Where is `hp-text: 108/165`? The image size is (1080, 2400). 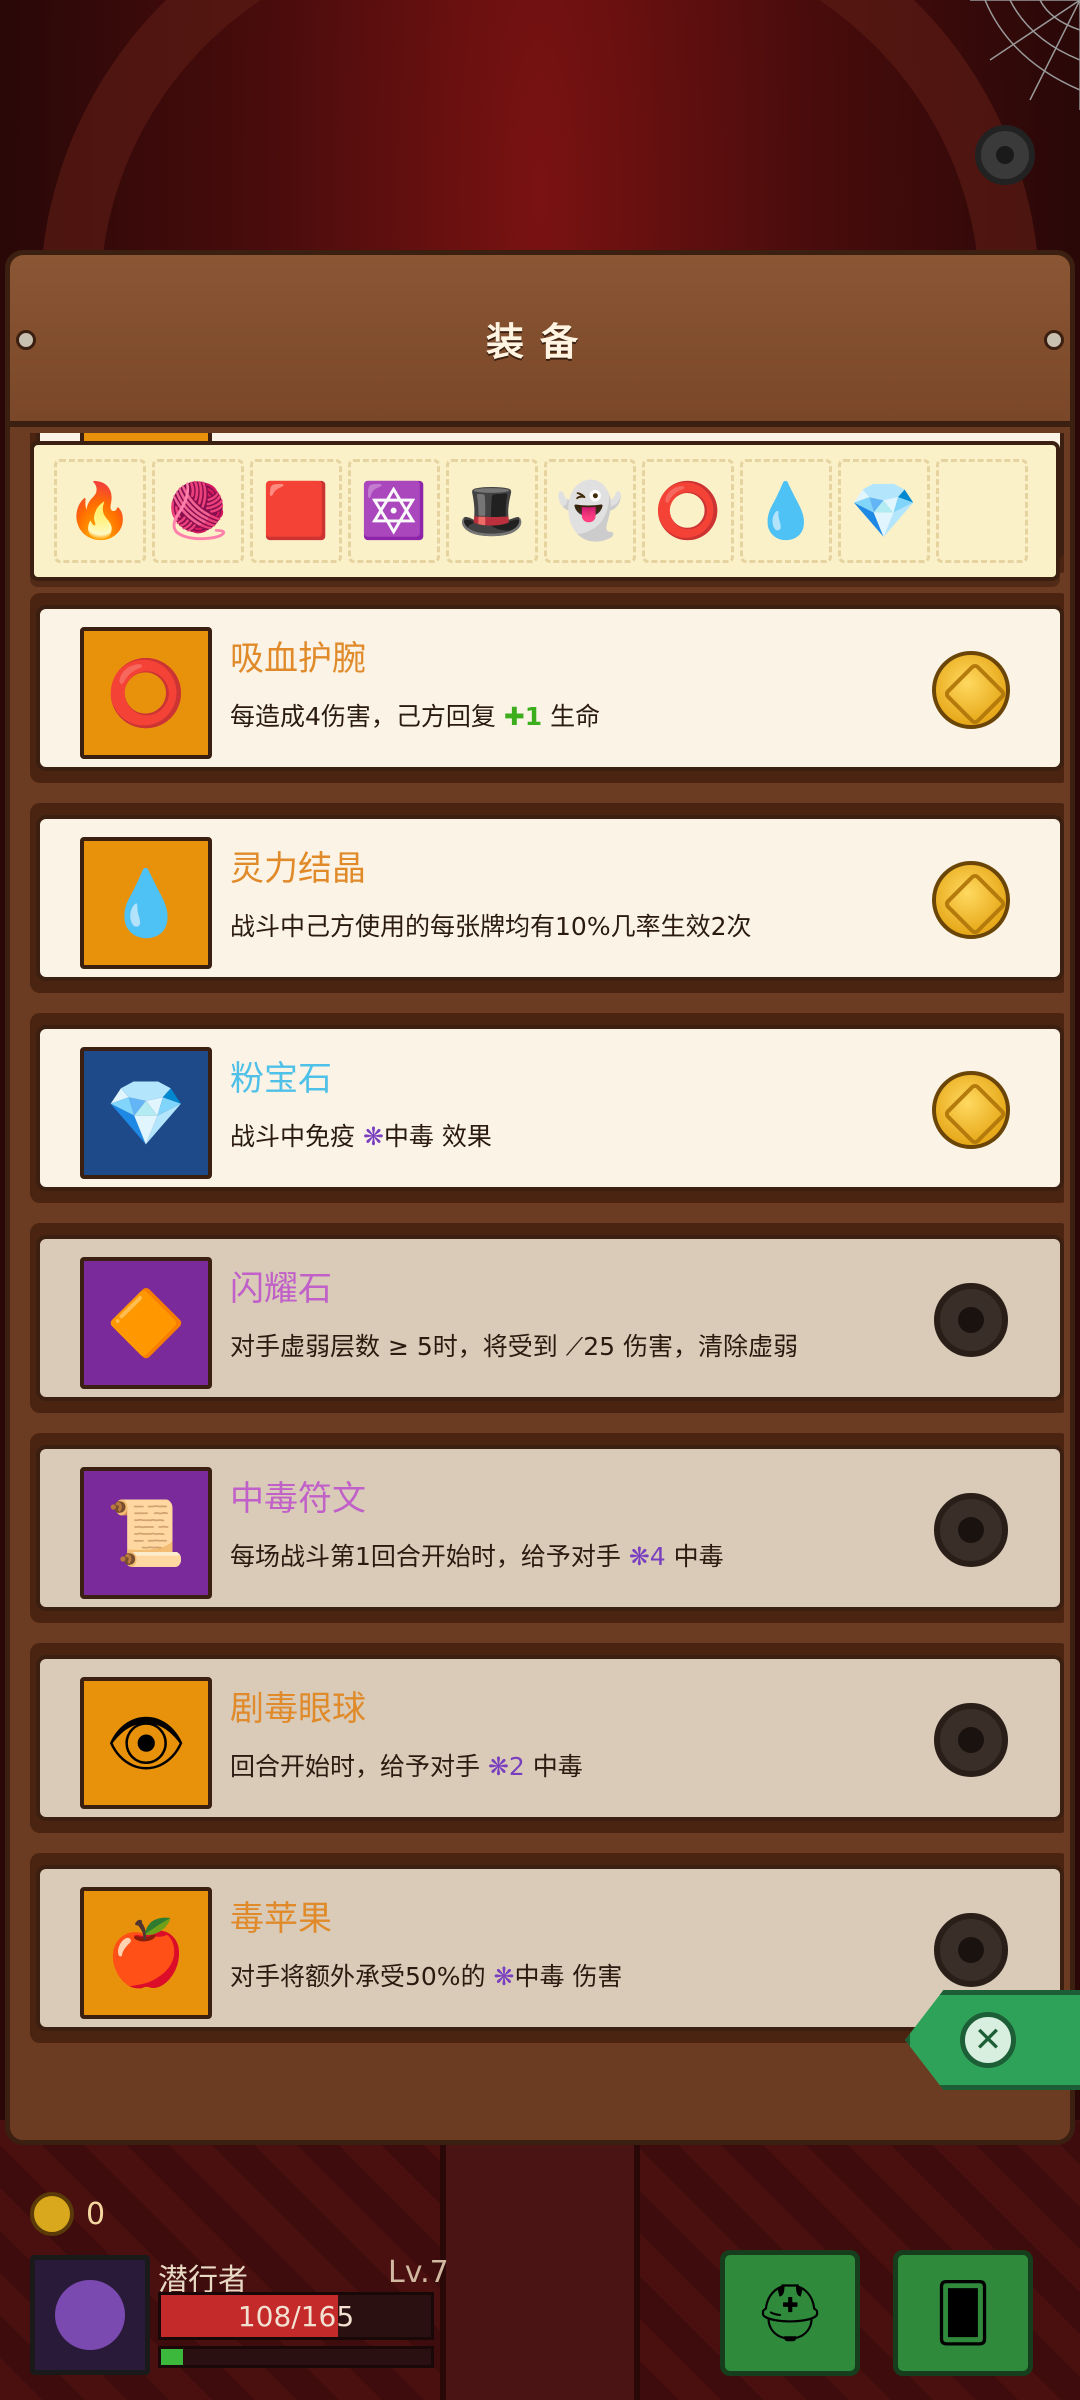
hp-text: 108/165 is located at coordinates (296, 2316).